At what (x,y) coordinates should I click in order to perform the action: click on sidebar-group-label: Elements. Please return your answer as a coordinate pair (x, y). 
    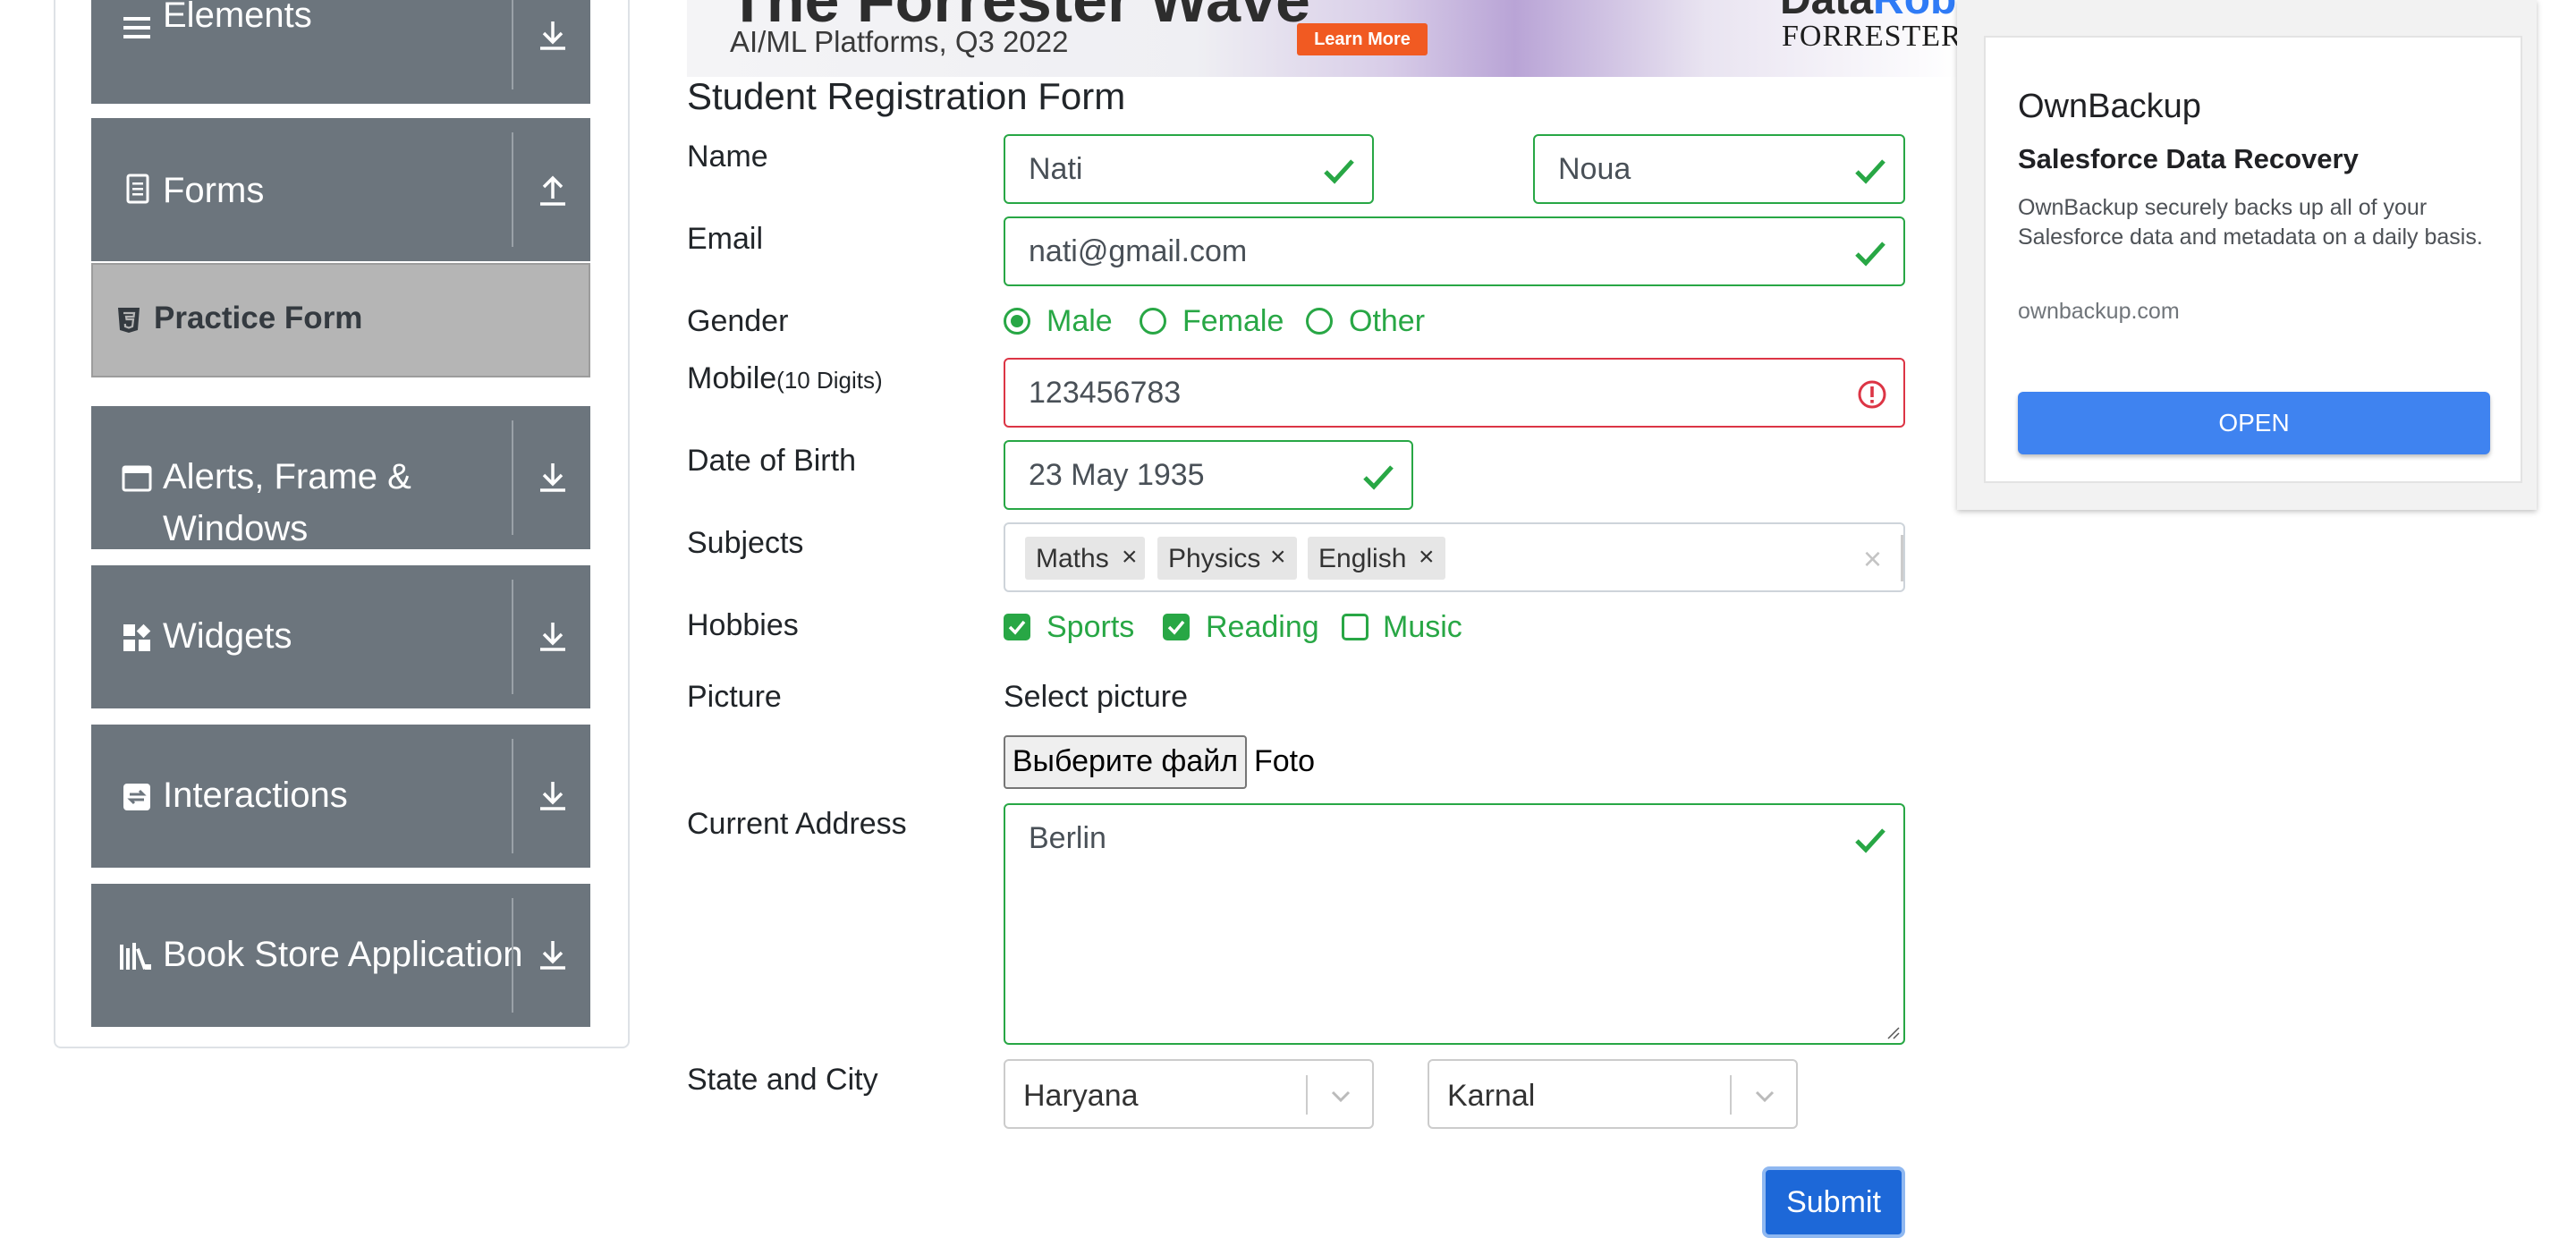
    Looking at the image, I should click on (237, 17).